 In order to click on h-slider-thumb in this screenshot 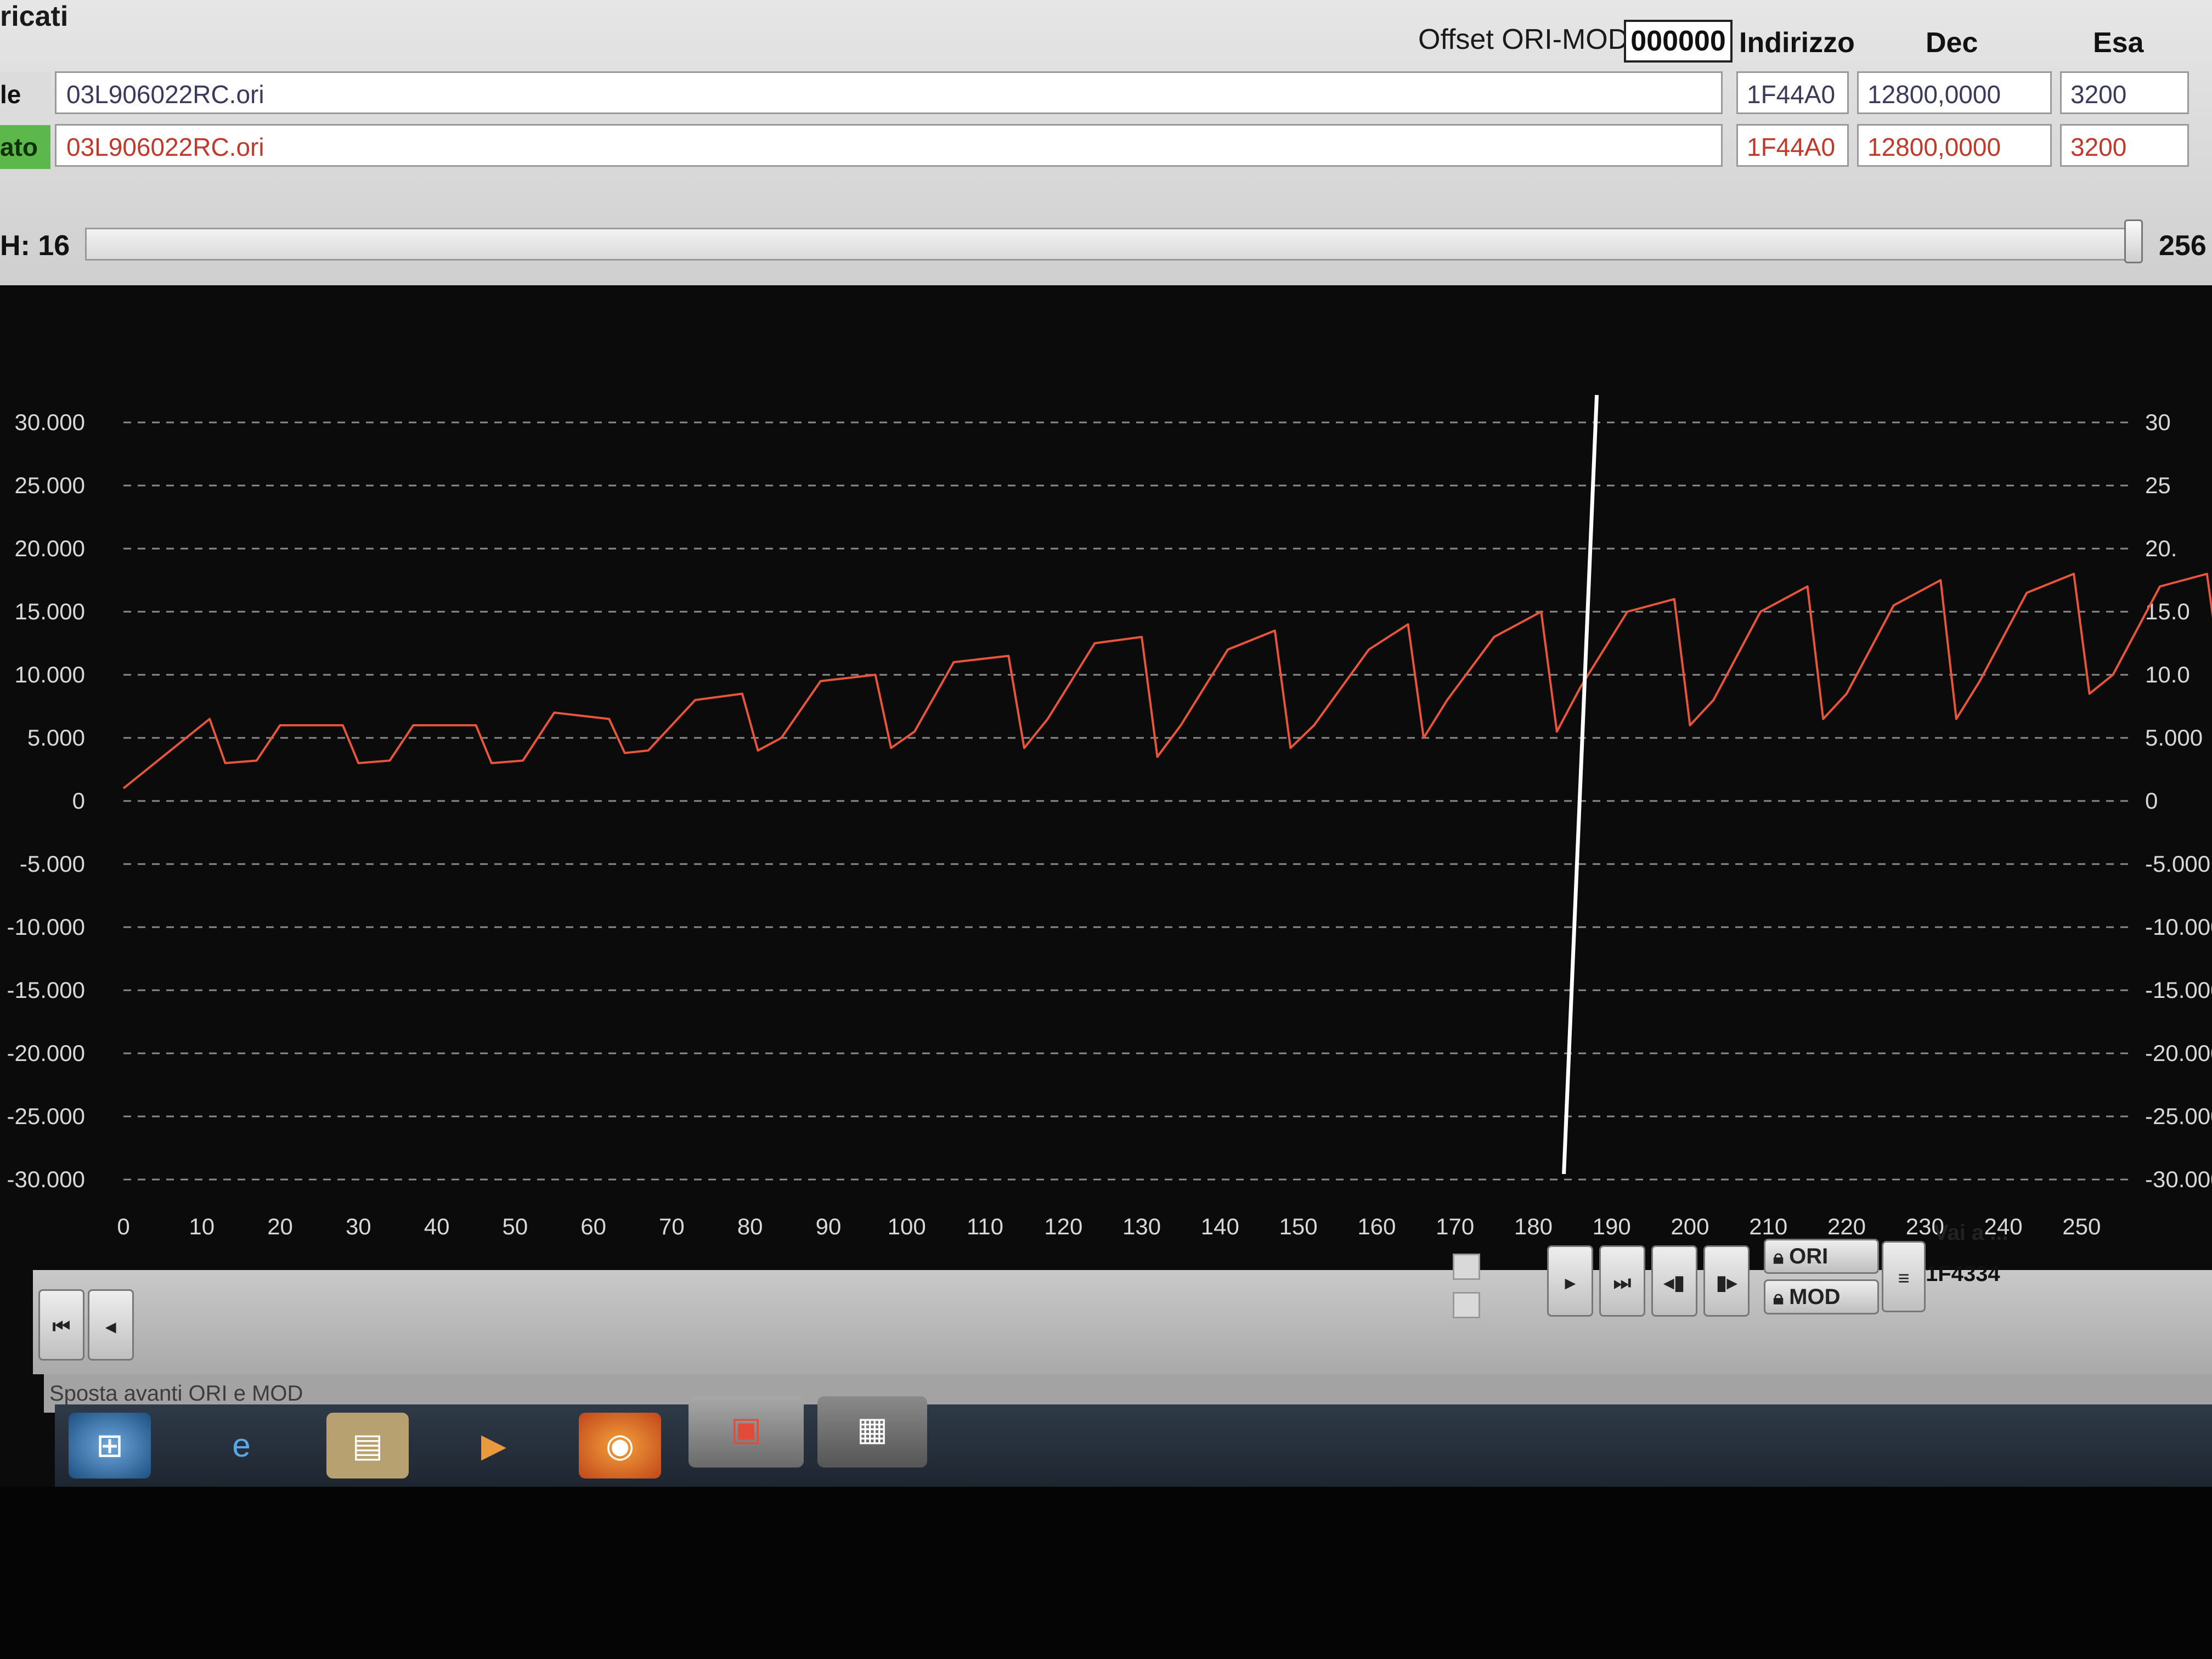, I will do `click(2133, 241)`.